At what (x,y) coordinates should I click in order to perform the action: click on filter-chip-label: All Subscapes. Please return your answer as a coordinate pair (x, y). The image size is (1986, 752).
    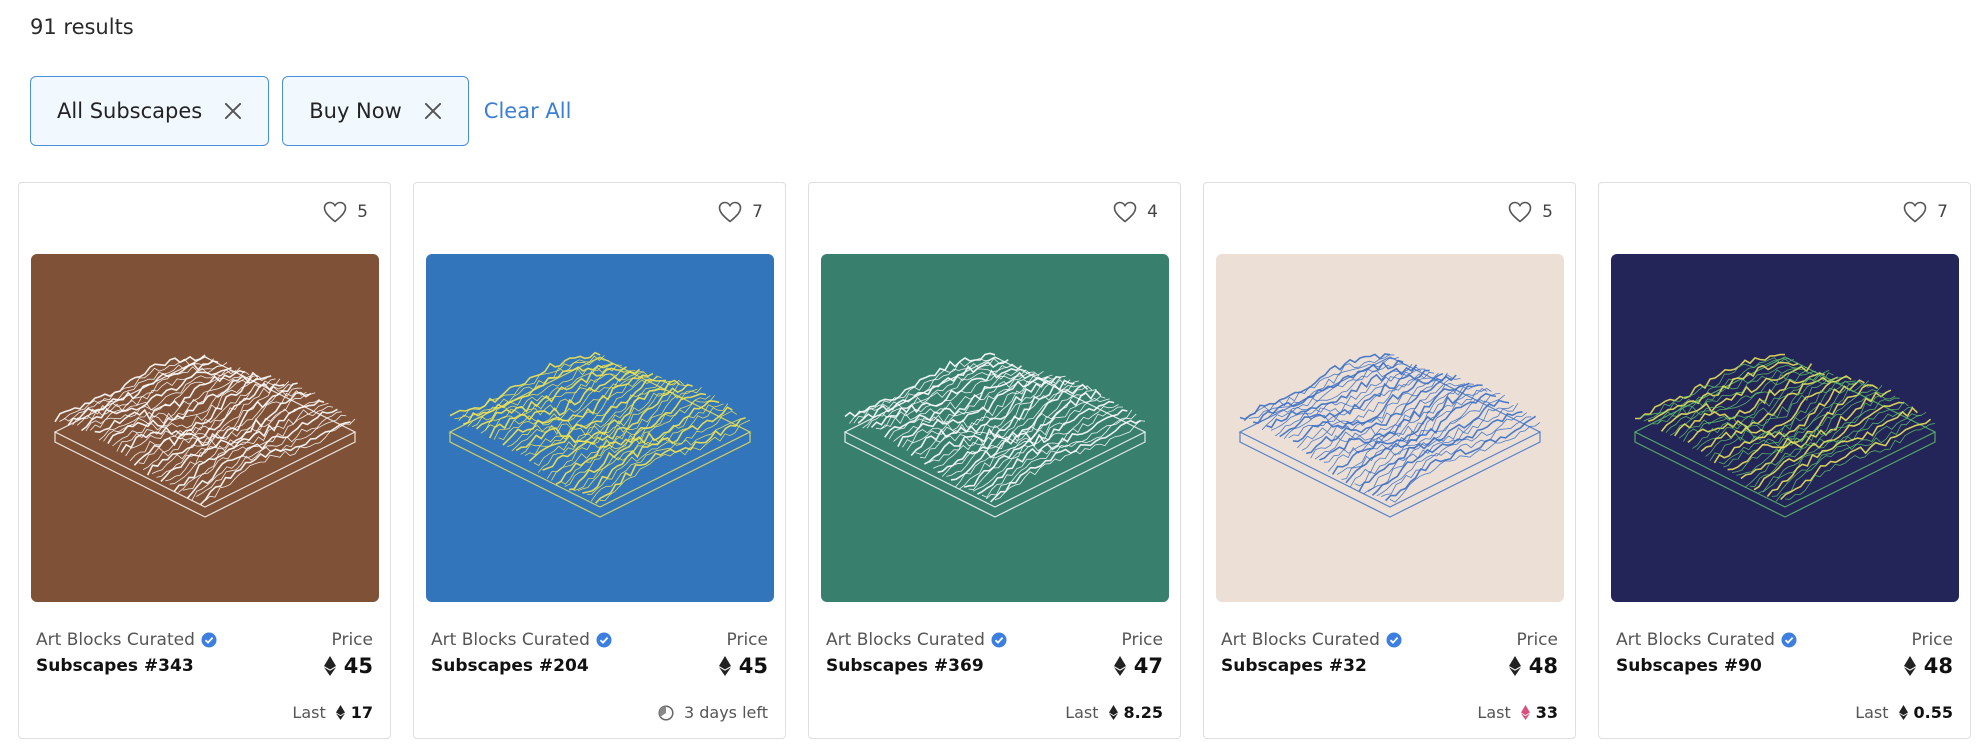
    Looking at the image, I should click on (130, 111).